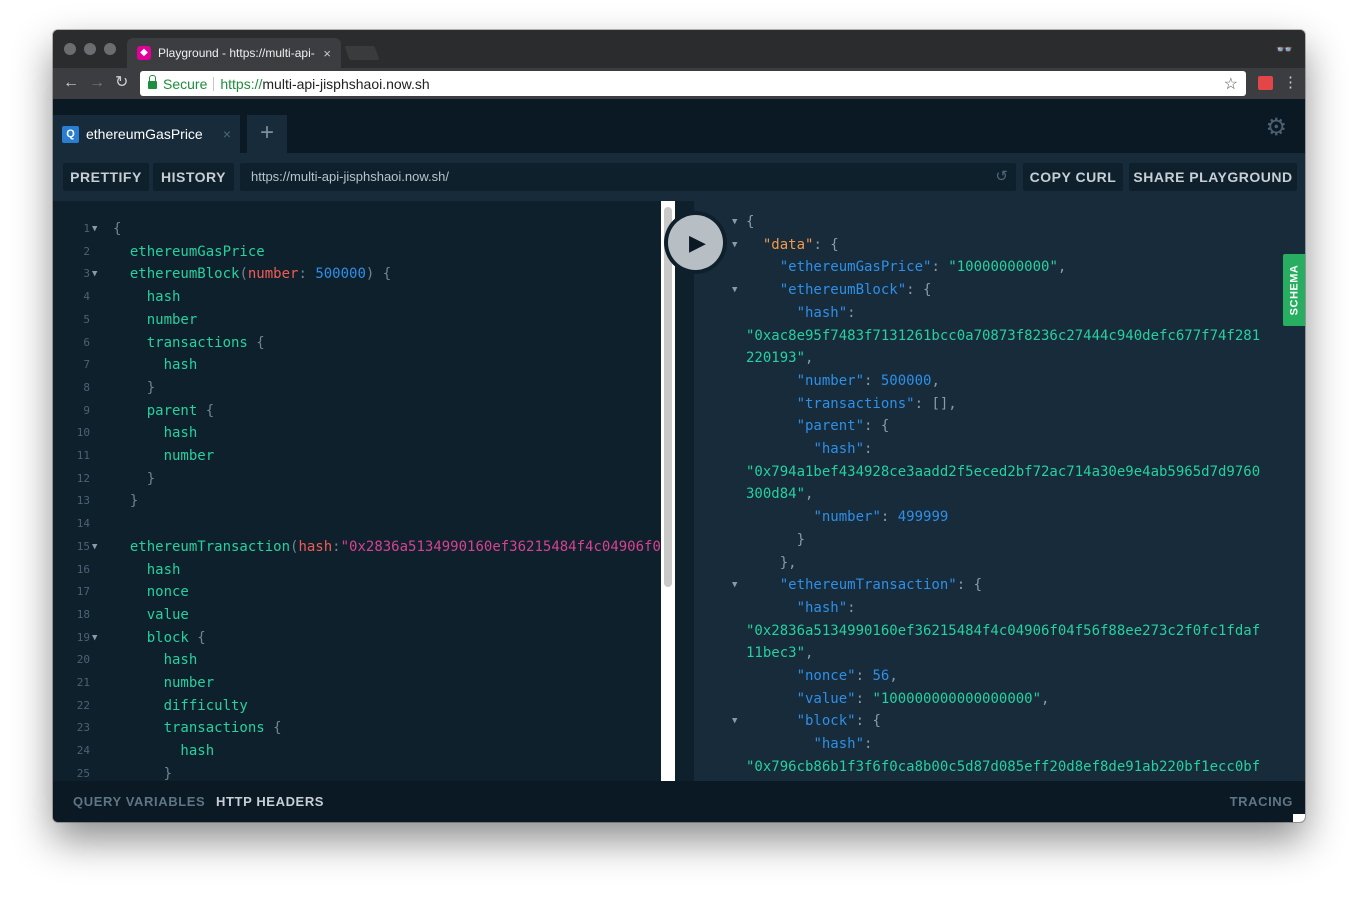 The image size is (1358, 897). I want to click on result-line: "number": 499999, so click(999, 517).